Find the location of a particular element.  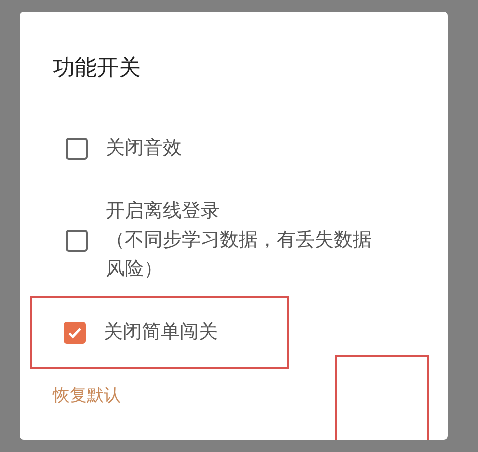

dialog-title: 功能开关 is located at coordinates (97, 69).